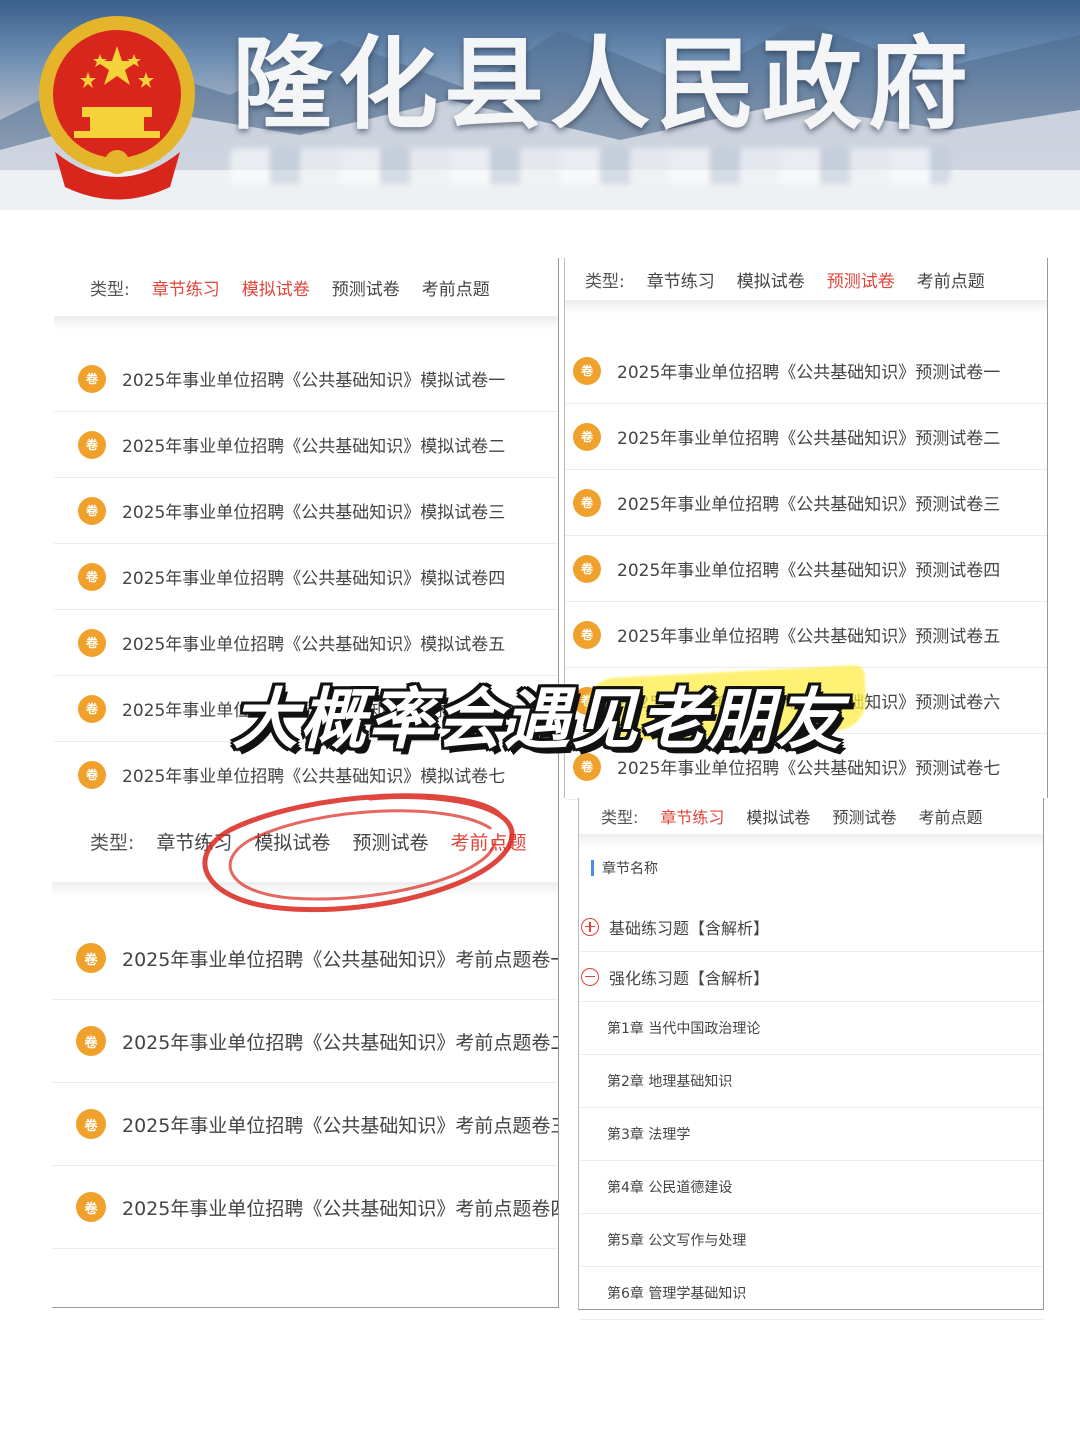 This screenshot has width=1080, height=1440. Describe the element at coordinates (677, 1241) in the screenshot. I see `chapter-title: 第5章 公文写作与处理` at that location.